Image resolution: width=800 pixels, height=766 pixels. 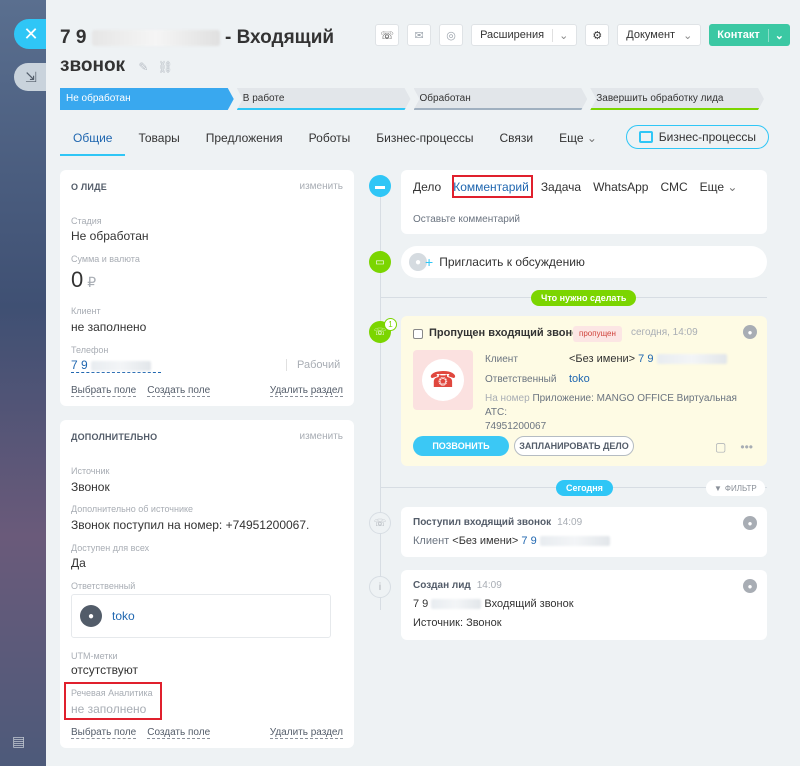 I want to click on responsible-name: toko, so click(x=123, y=616).